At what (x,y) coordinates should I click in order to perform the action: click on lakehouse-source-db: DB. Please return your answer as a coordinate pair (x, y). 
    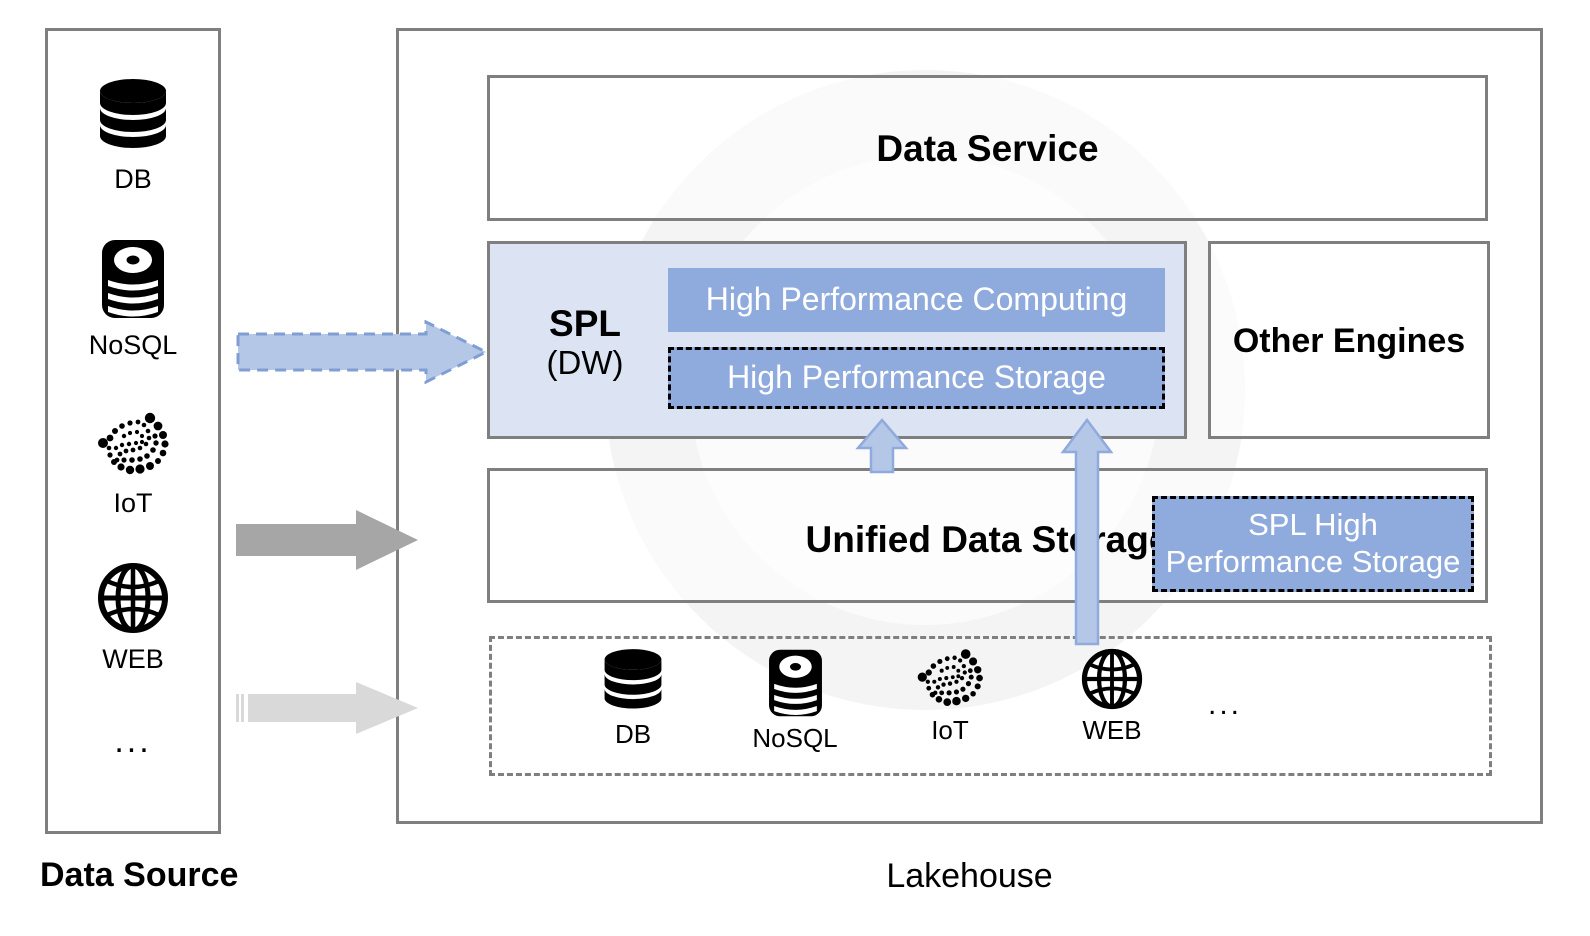
    Looking at the image, I should click on (633, 698).